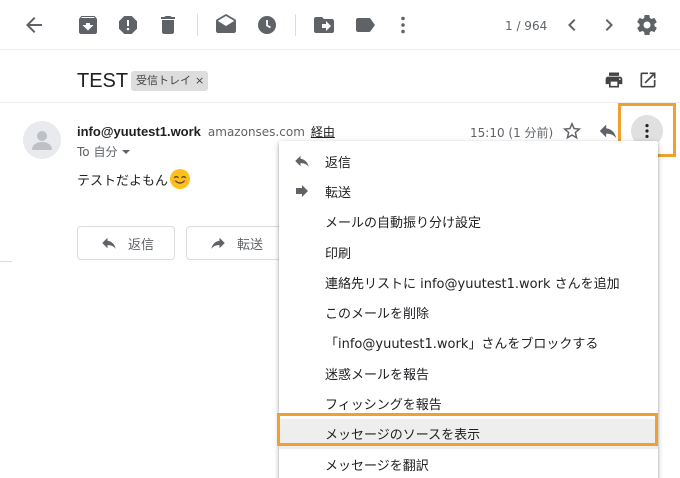 The width and height of the screenshot is (680, 478). Describe the element at coordinates (468, 373) in the screenshot. I see `menu-item-report-spam: 迷惑メールを報告` at that location.